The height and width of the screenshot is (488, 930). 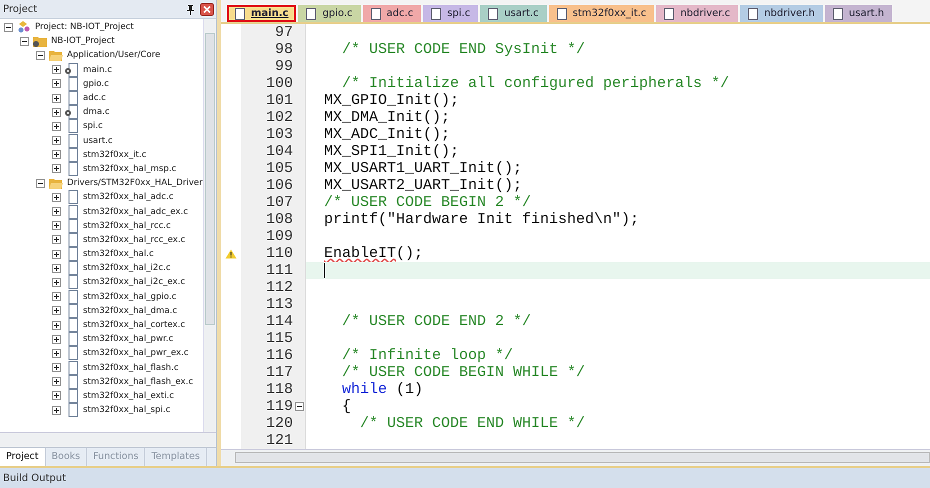 I want to click on tree-item: stm32f0xx_hal_gpio.c, so click(x=129, y=297).